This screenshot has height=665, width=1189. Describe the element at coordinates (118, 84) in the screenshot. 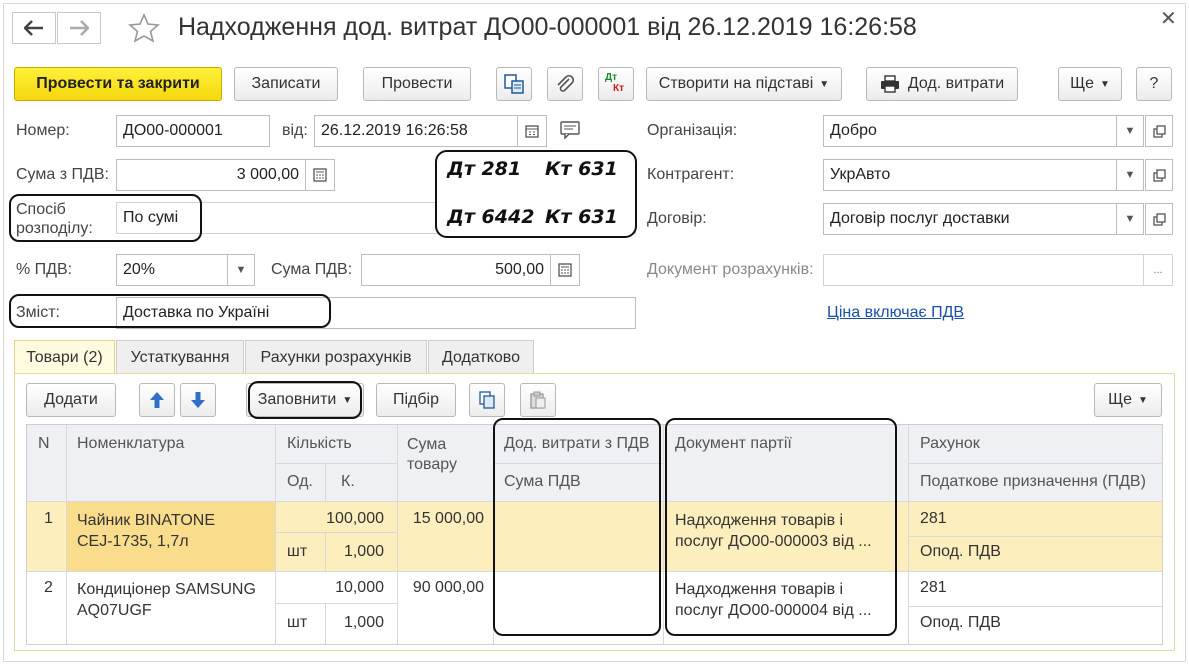

I see `post-and-close-button: Провести та закрити` at that location.